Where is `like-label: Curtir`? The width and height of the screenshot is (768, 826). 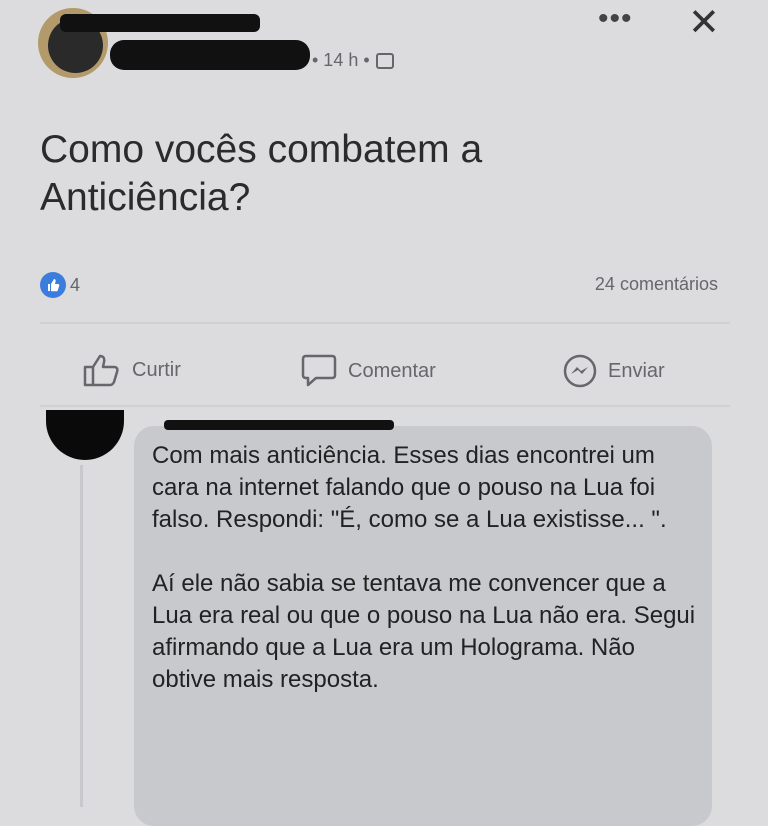 like-label: Curtir is located at coordinates (156, 369).